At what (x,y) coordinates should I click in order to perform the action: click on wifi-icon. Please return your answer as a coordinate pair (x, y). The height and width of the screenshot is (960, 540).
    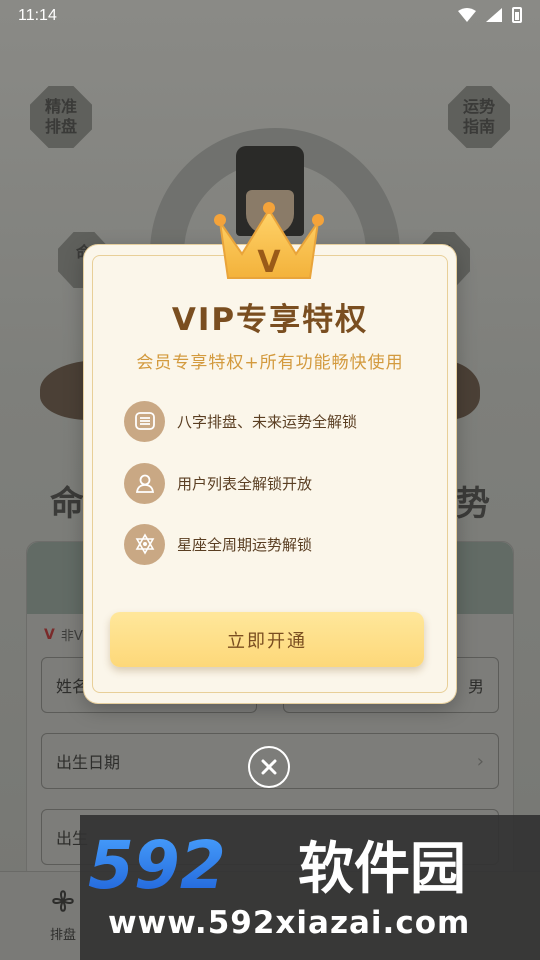
    Looking at the image, I should click on (467, 15).